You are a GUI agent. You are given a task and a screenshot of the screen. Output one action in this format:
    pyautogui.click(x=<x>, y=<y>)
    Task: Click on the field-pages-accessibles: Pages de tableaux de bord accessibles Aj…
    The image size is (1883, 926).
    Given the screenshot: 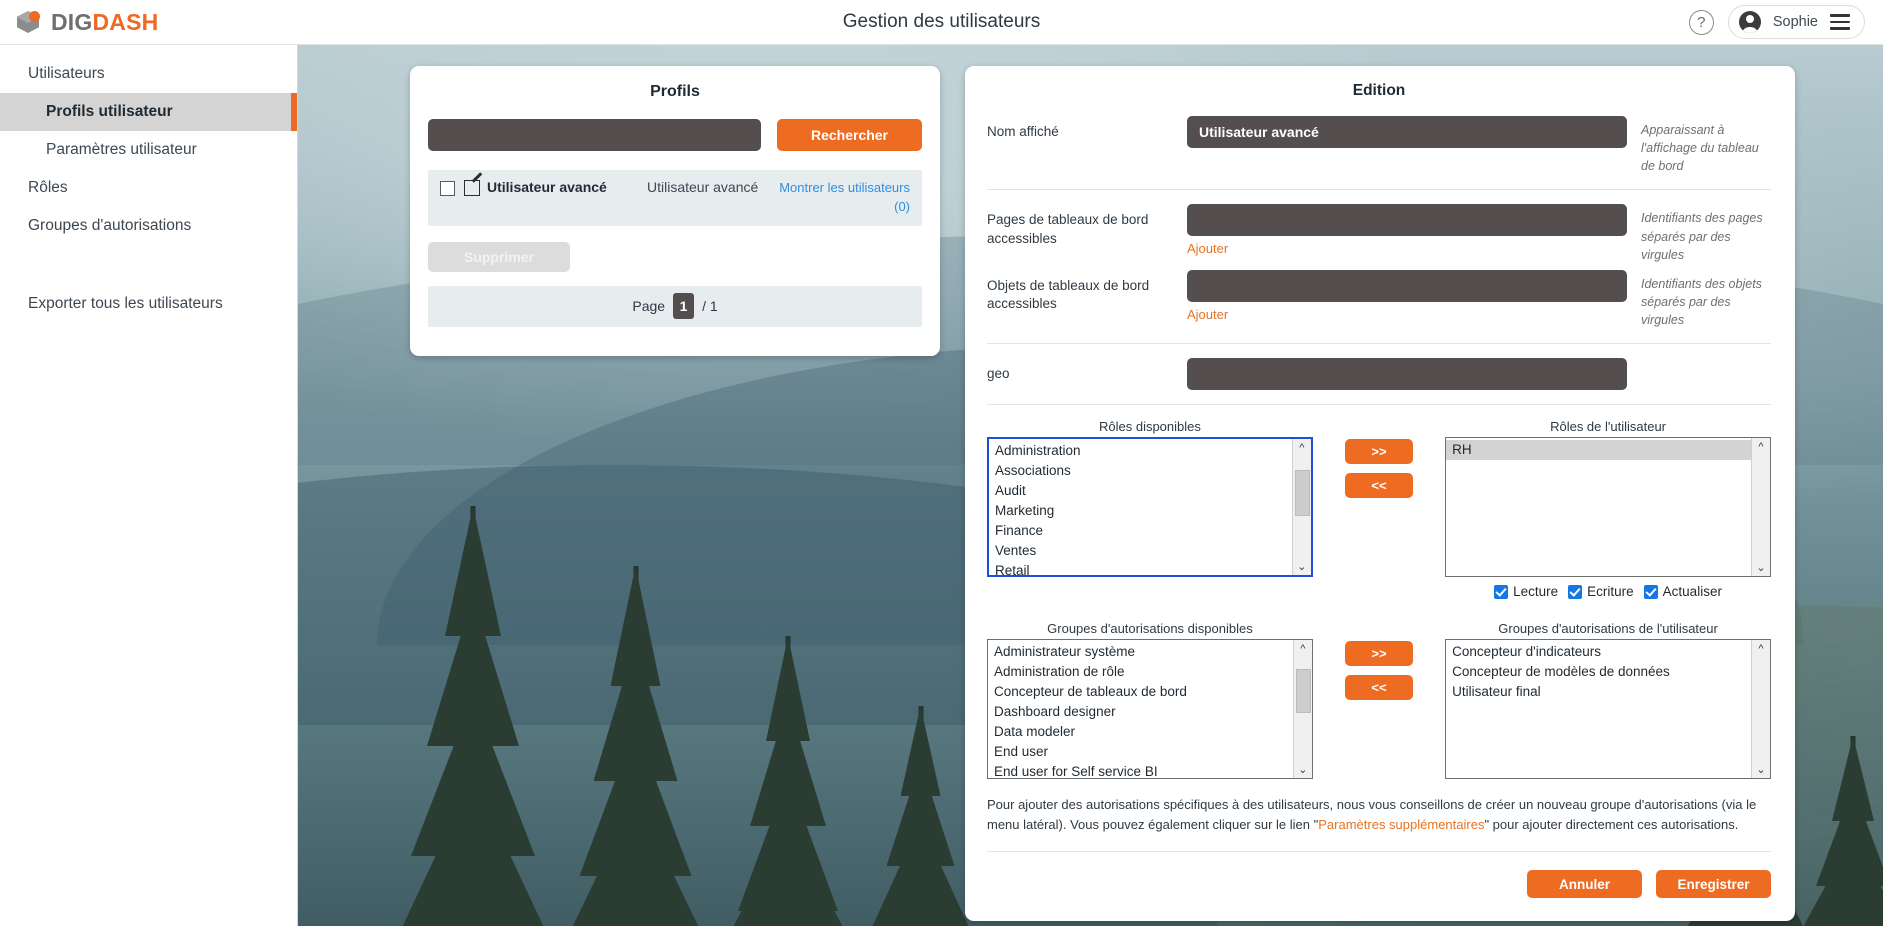 What is the action you would take?
    pyautogui.click(x=1379, y=233)
    